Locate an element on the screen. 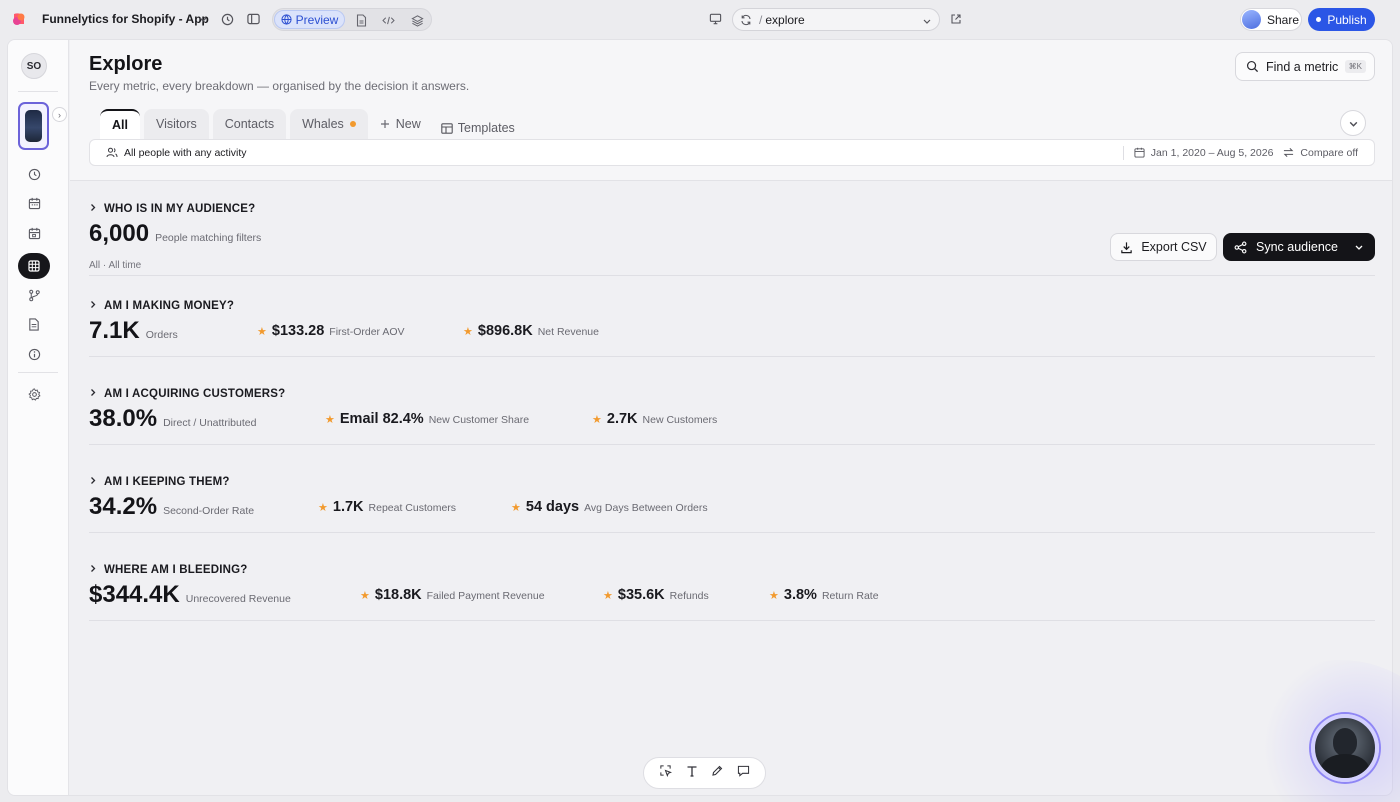  layers-icon is located at coordinates (417, 20).